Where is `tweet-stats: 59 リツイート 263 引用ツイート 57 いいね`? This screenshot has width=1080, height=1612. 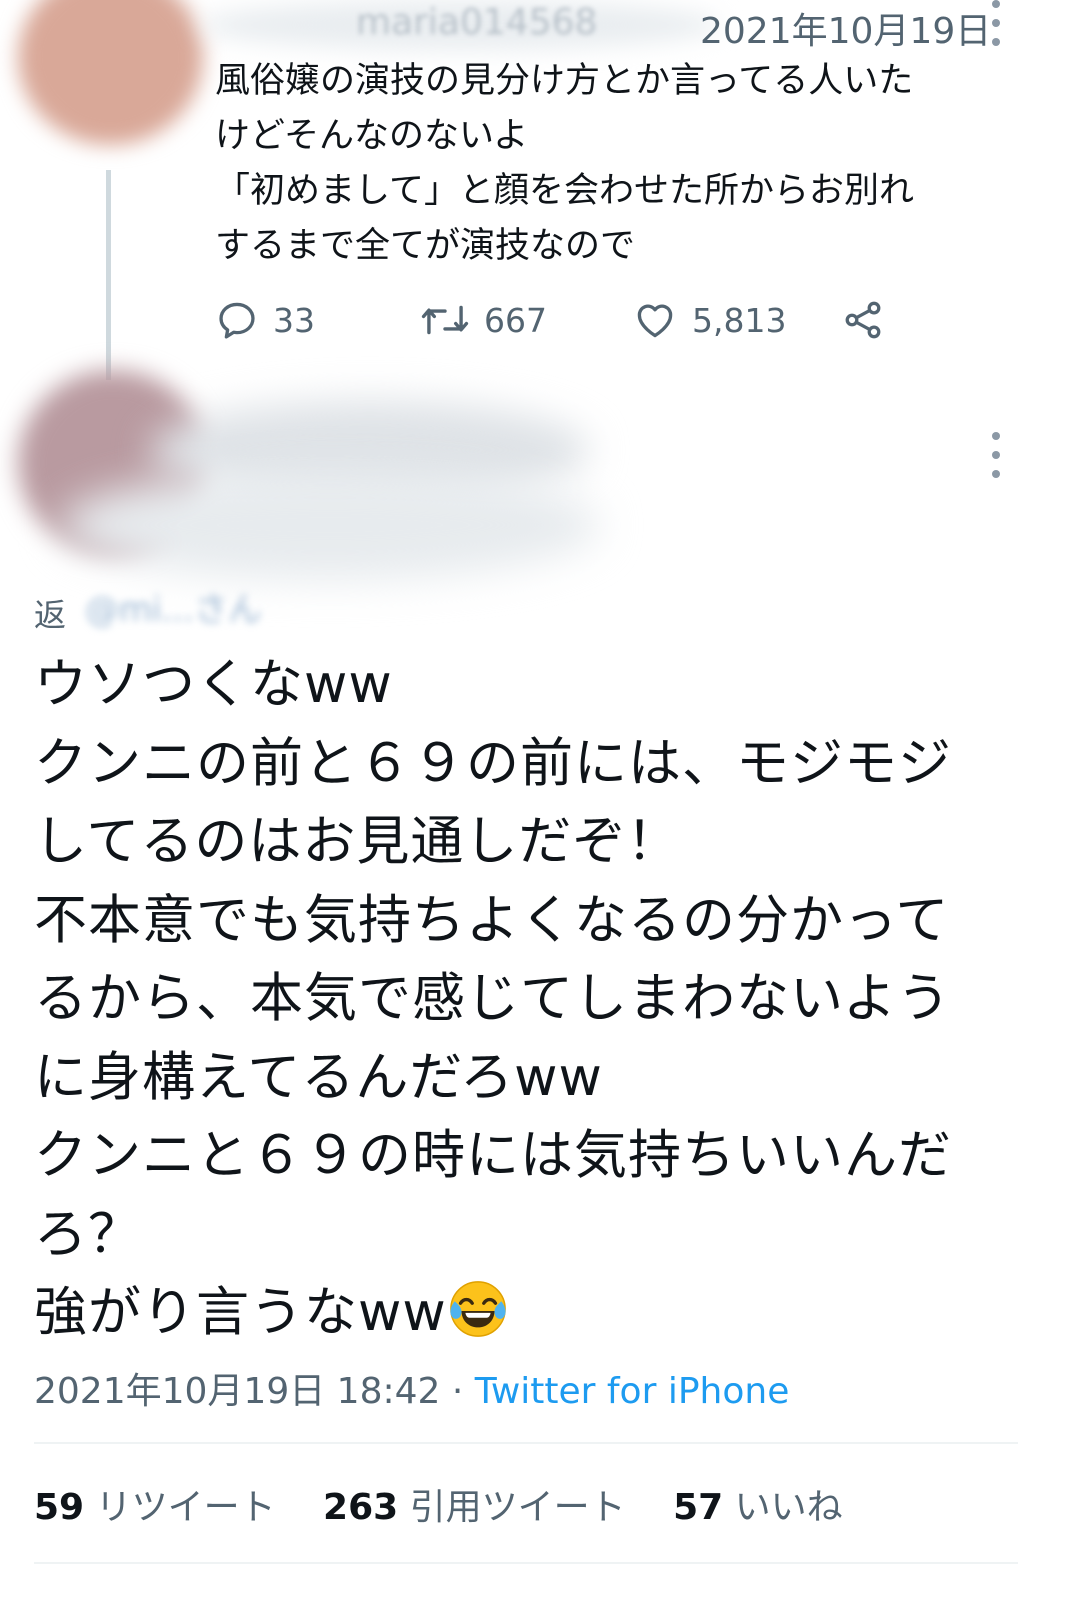 tweet-stats: 59 リツイート 263 引用ツイート 57 いいね is located at coordinates (456, 1504).